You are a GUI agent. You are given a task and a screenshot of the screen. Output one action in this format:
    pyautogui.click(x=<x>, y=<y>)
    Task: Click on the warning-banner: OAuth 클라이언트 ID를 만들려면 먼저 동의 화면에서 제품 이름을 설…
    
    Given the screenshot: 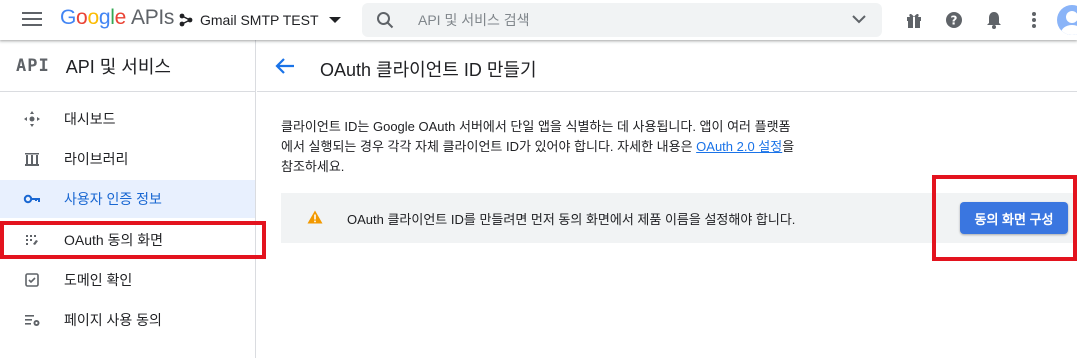 What is the action you would take?
    pyautogui.click(x=679, y=218)
    